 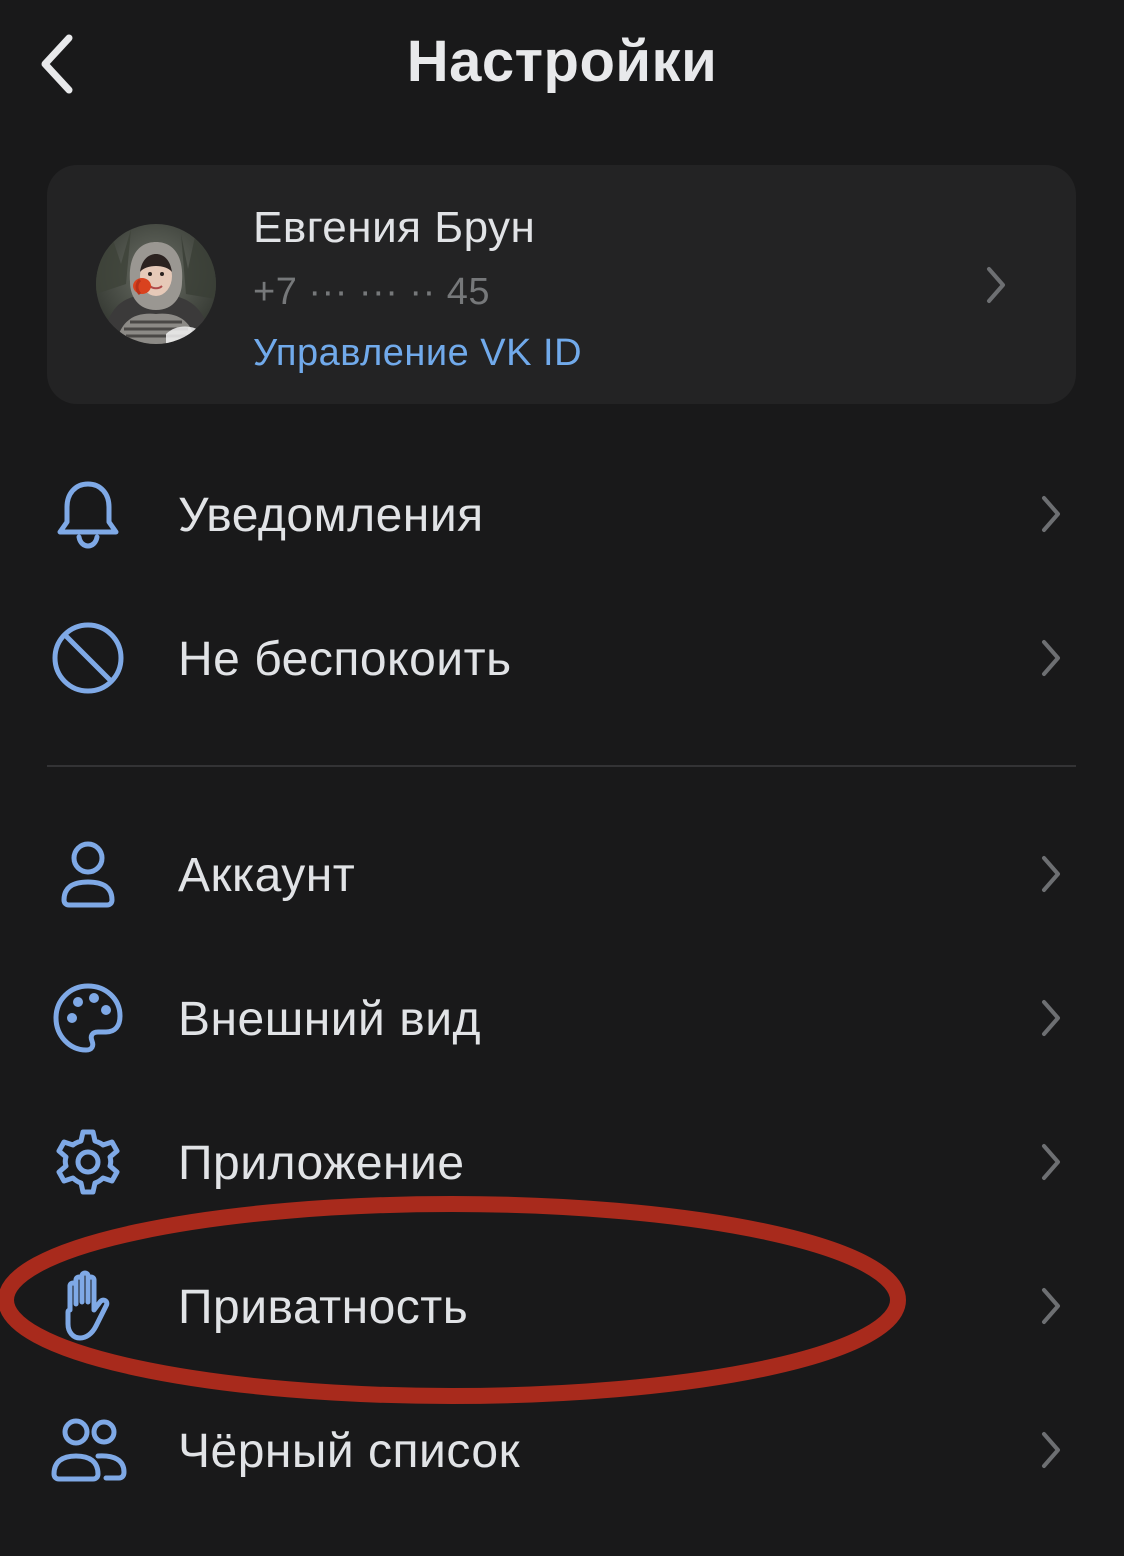 I want to click on menu-item-label: Приложение, so click(x=321, y=1163).